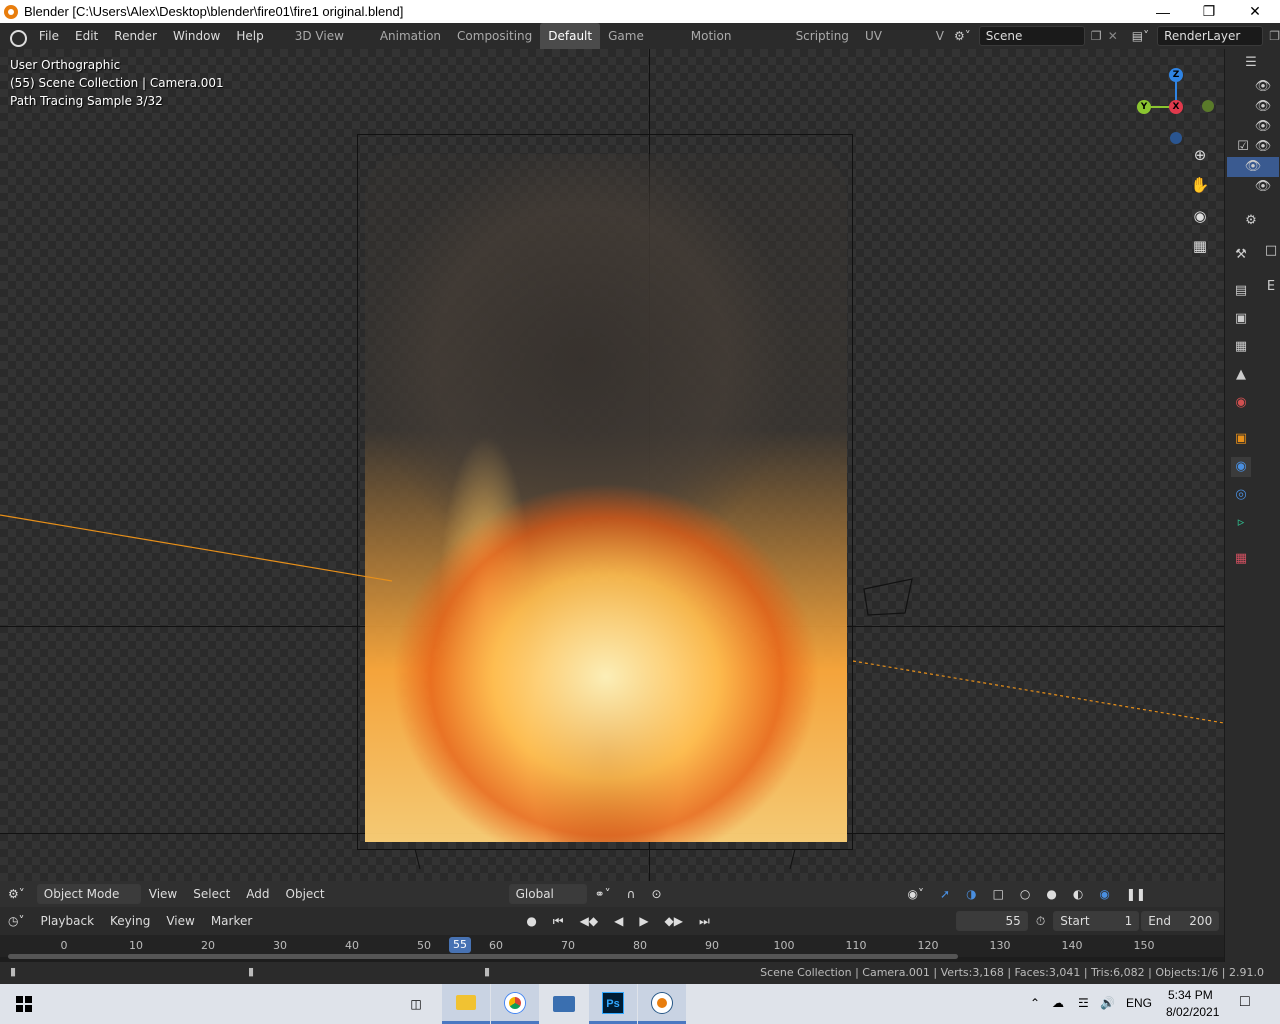 This screenshot has width=1280, height=1024. Describe the element at coordinates (86, 36) in the screenshot. I see `menu-edit: Edit` at that location.